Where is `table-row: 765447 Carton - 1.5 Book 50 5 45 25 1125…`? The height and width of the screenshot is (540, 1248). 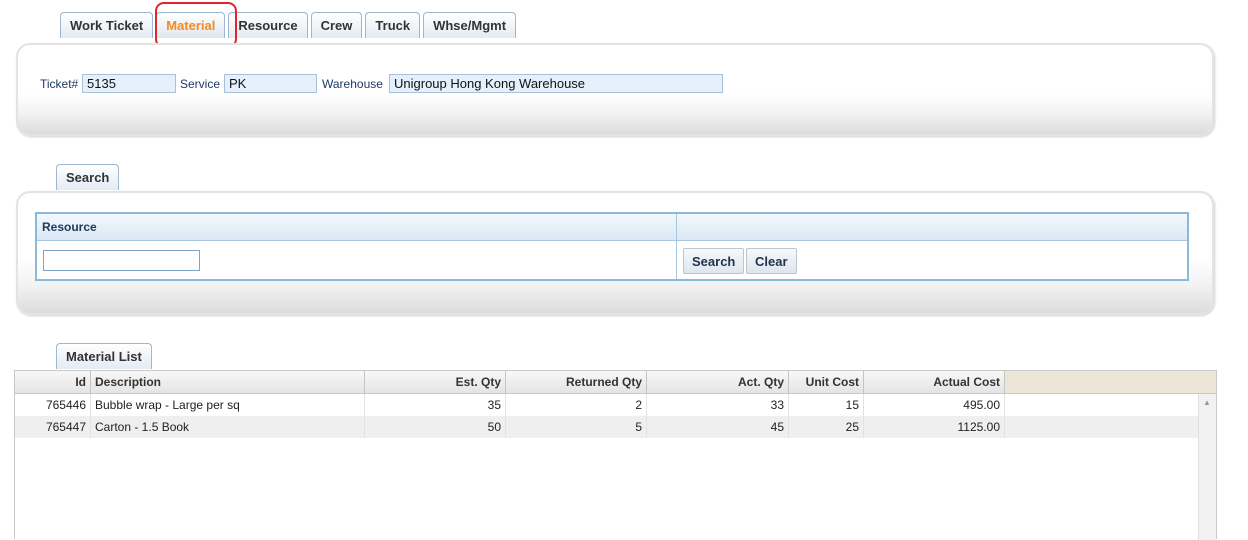 table-row: 765447 Carton - 1.5 Book 50 5 45 25 1125… is located at coordinates (606, 427).